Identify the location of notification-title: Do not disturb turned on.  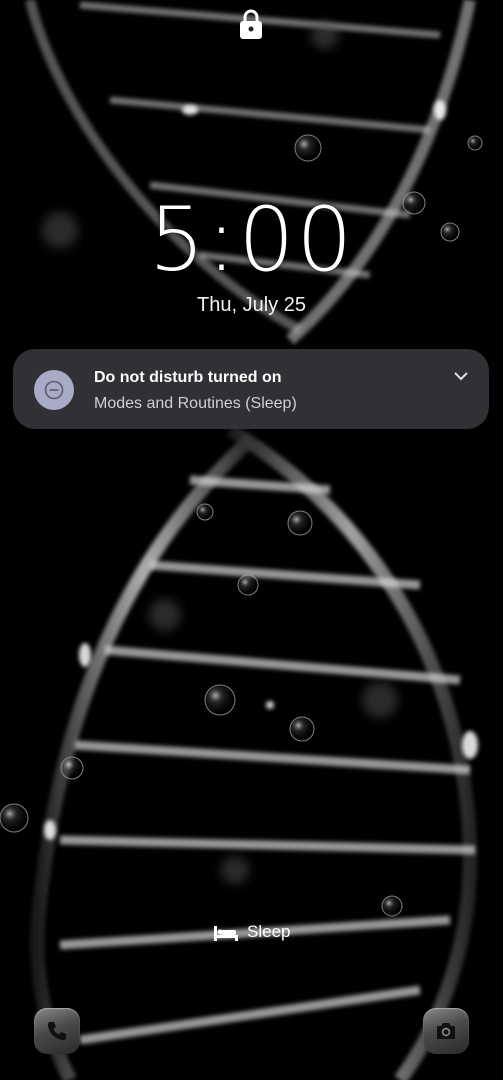
(188, 377).